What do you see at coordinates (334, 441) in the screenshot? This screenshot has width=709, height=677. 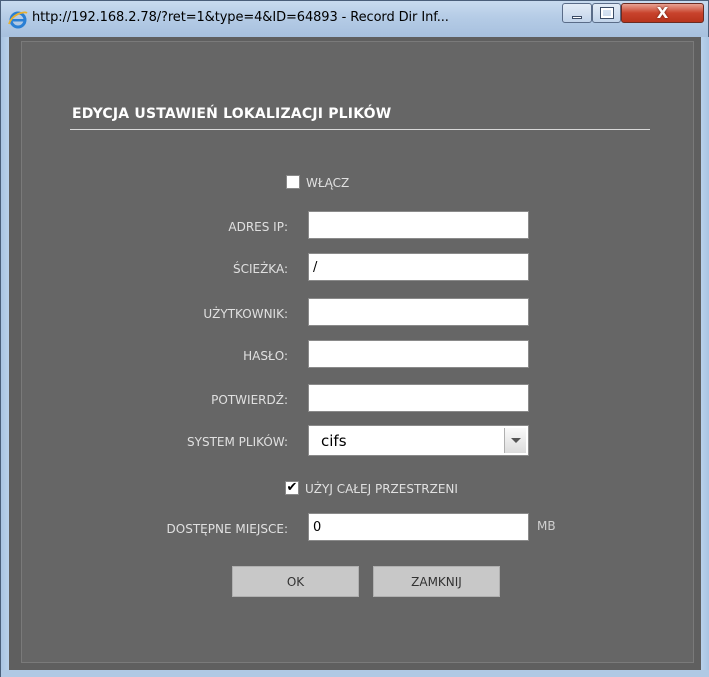 I see `file-system-value: cifs` at bounding box center [334, 441].